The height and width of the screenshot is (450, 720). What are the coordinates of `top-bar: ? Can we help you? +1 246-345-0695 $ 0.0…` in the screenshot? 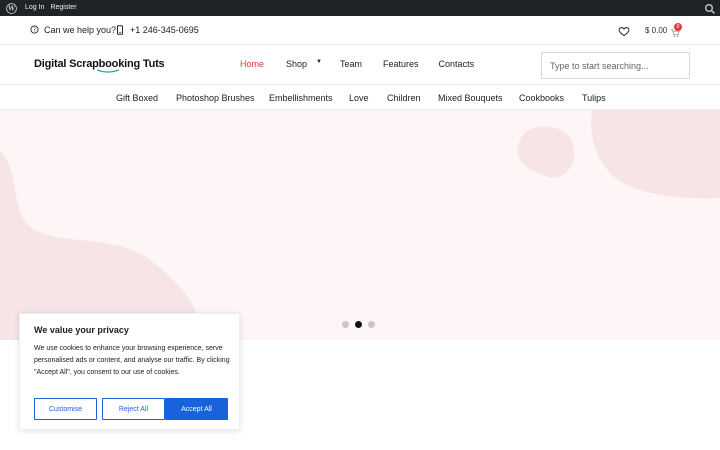 It's located at (360, 30).